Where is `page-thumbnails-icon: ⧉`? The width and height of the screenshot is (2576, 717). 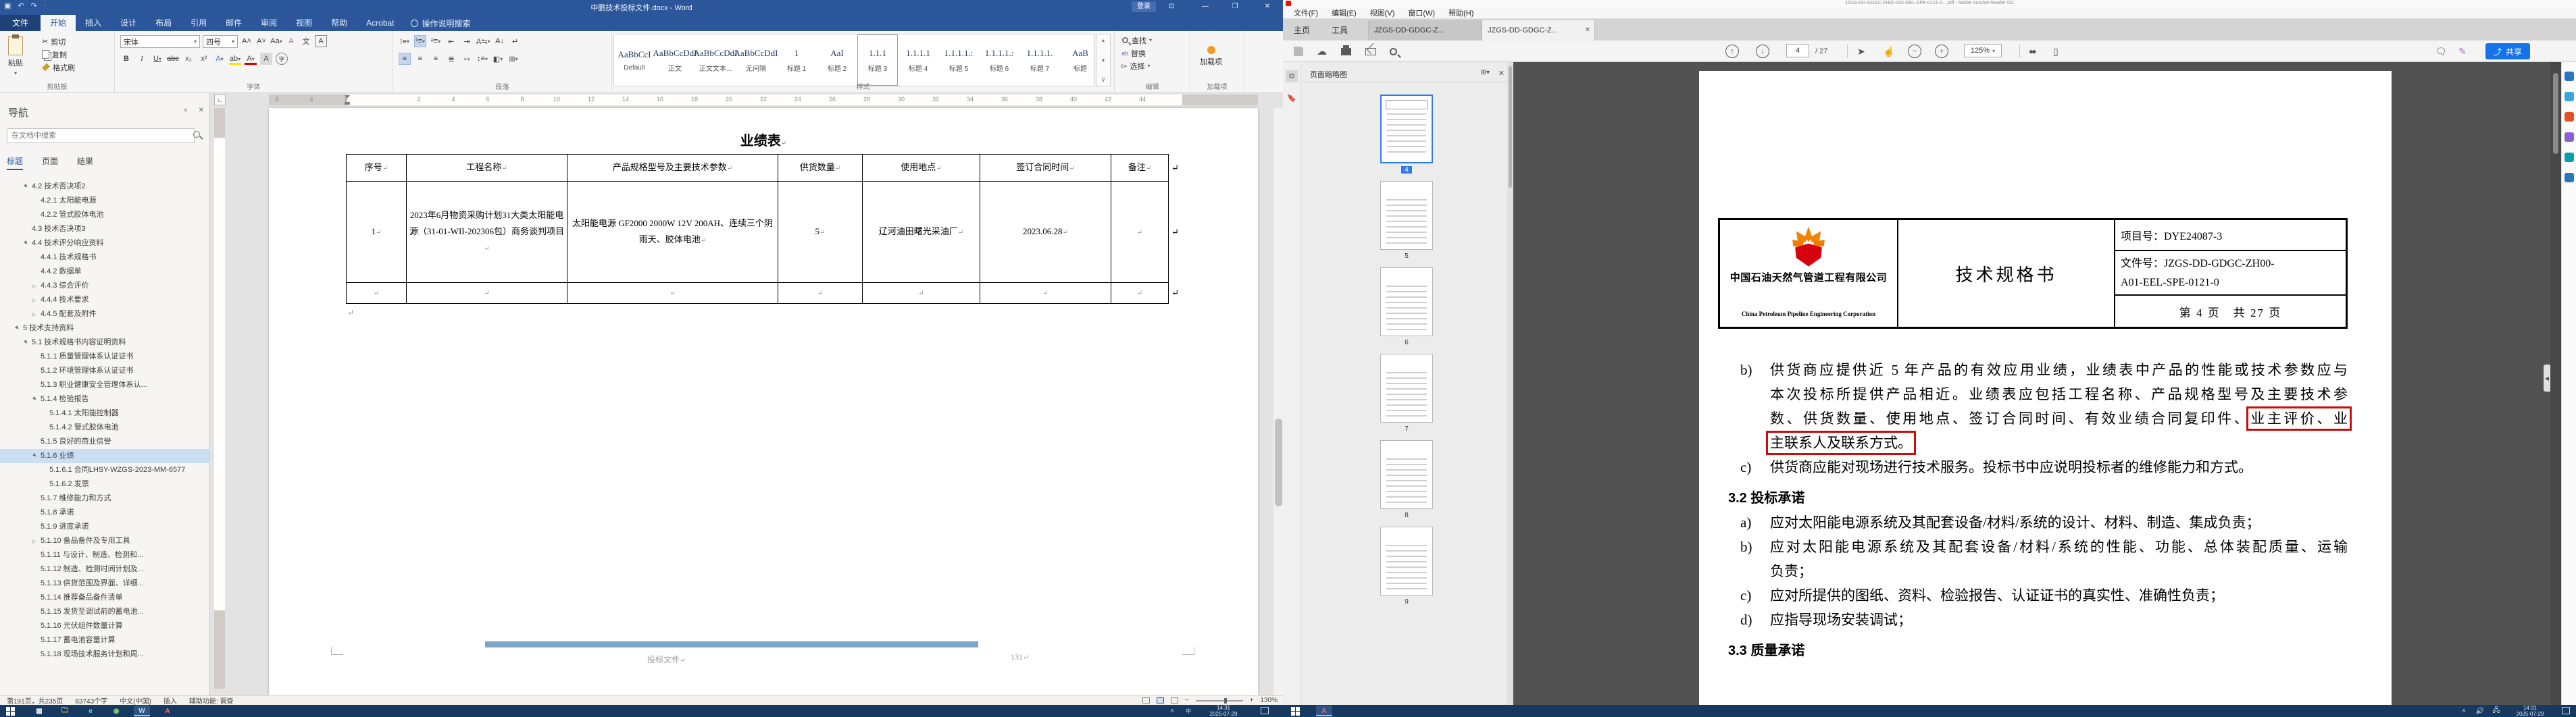 page-thumbnails-icon: ⧉ is located at coordinates (1292, 76).